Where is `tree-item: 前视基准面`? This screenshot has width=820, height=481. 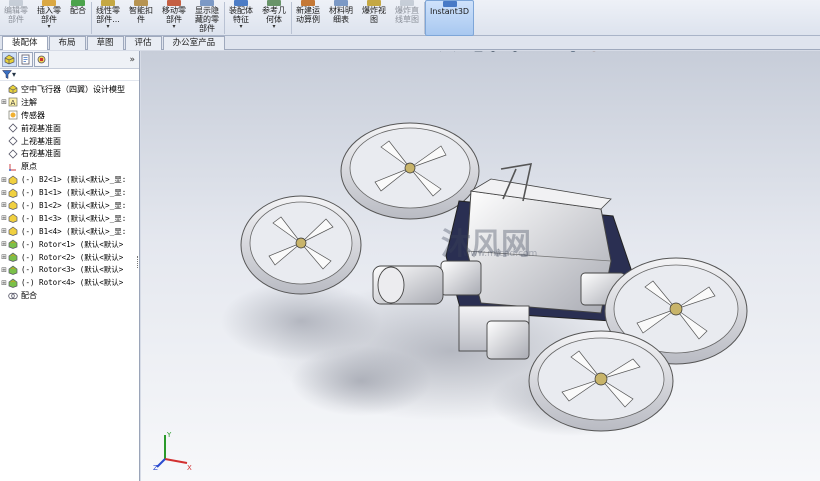
tree-item: 前视基准面 is located at coordinates (69, 128).